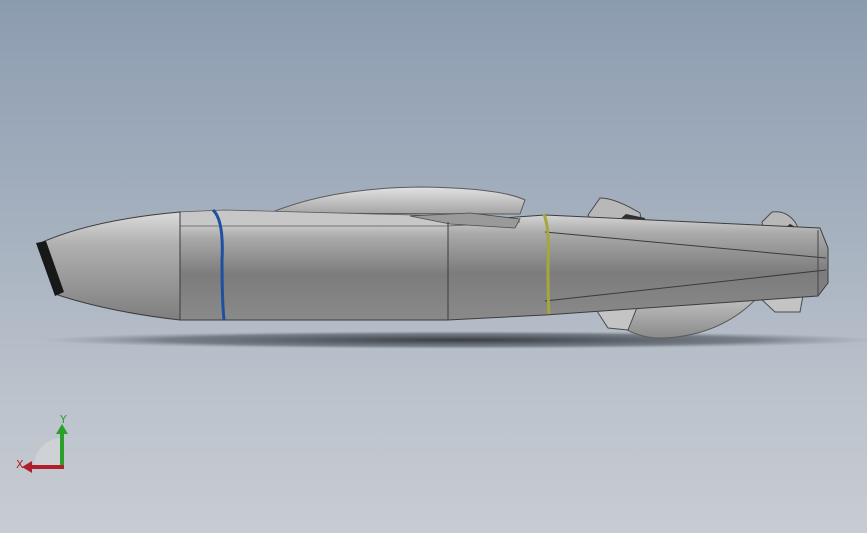  I want to click on model-shadow, so click(453, 340).